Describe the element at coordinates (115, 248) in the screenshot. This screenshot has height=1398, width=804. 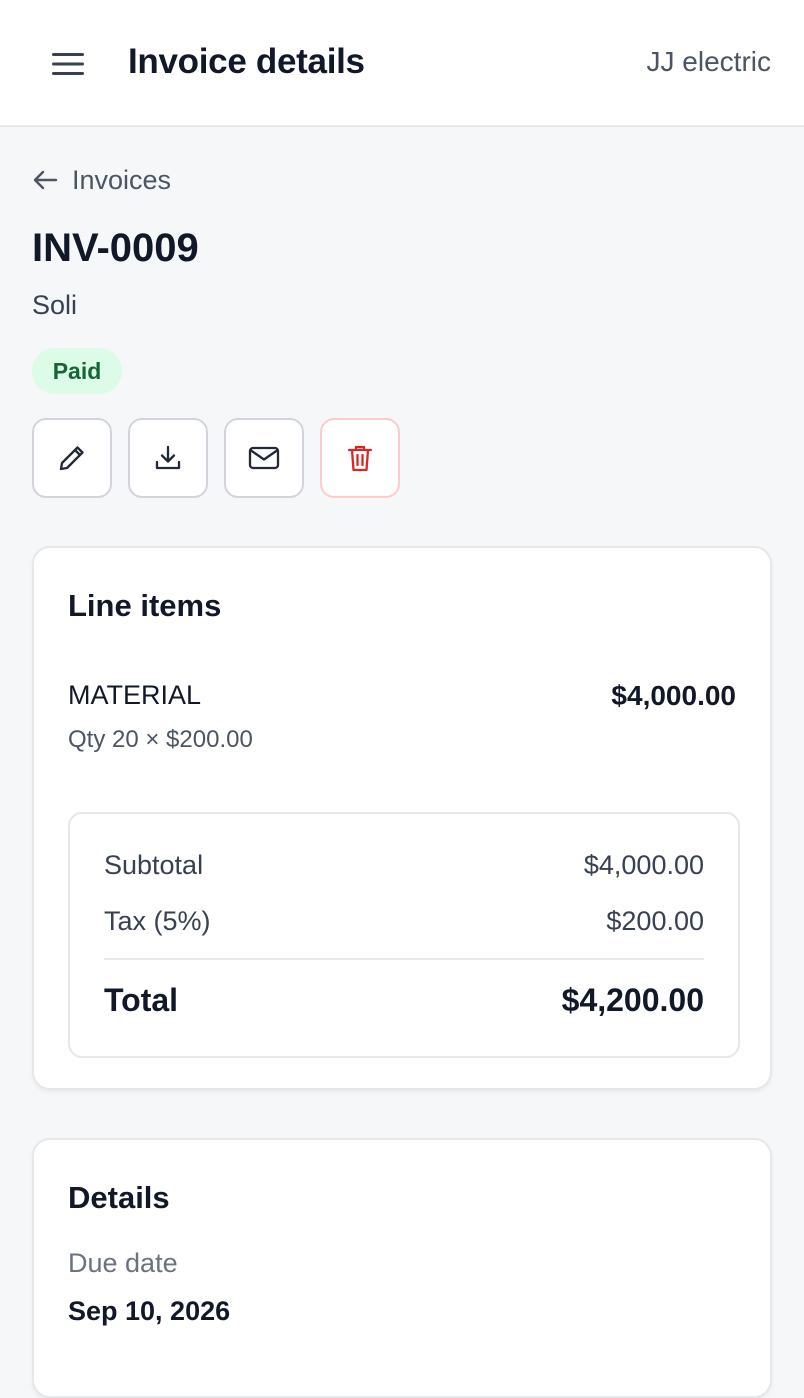
I see `invoice-number: INV-0009` at that location.